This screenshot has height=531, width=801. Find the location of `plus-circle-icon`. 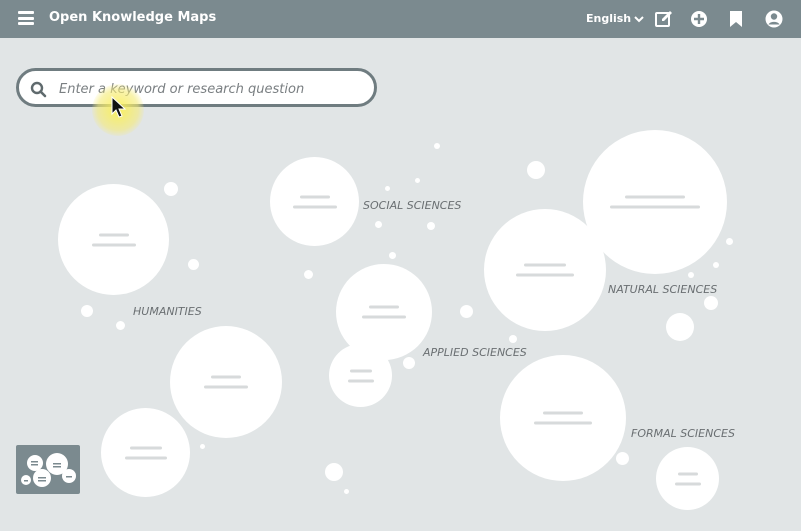

plus-circle-icon is located at coordinates (699, 19).